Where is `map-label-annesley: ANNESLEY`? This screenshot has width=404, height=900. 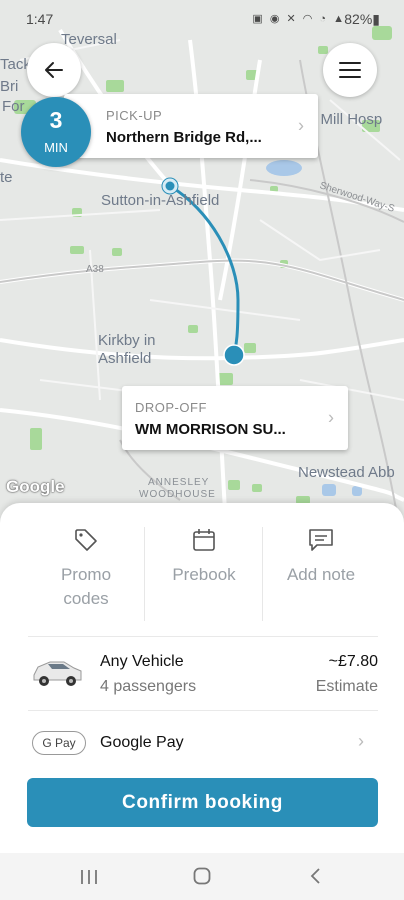
map-label-annesley: ANNESLEY is located at coordinates (179, 482).